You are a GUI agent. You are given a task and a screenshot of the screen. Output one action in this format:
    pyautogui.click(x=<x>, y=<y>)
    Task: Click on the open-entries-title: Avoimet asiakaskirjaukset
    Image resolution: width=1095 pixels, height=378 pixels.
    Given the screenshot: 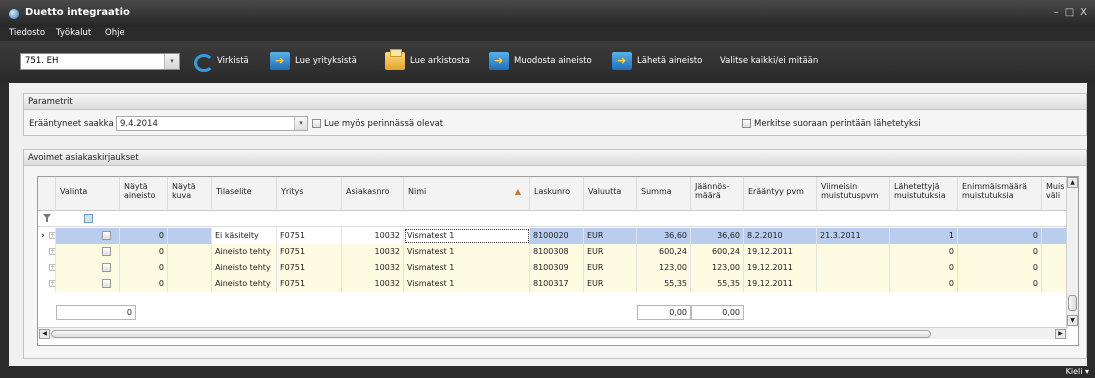 What is the action you would take?
    pyautogui.click(x=555, y=158)
    